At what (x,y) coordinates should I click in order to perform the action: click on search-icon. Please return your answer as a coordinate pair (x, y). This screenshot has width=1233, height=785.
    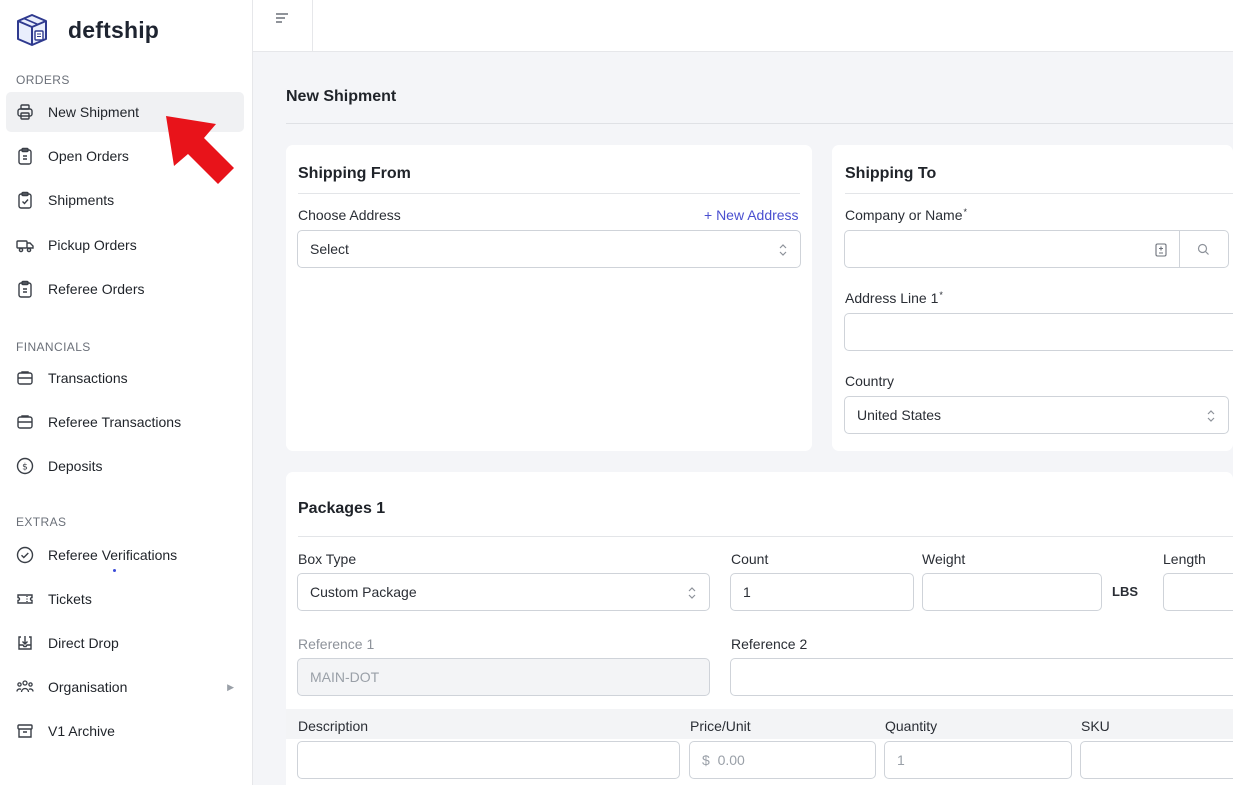
    Looking at the image, I should click on (1203, 249).